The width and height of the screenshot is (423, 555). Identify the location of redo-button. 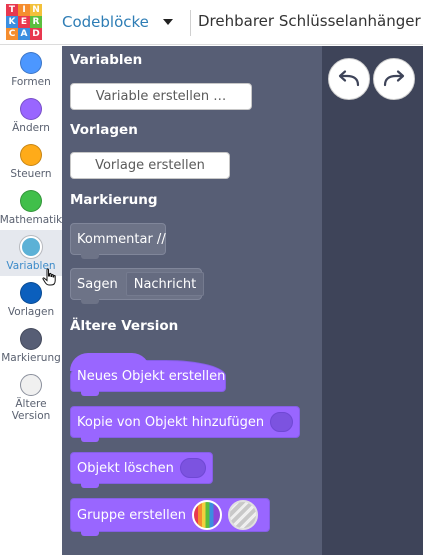
(394, 79).